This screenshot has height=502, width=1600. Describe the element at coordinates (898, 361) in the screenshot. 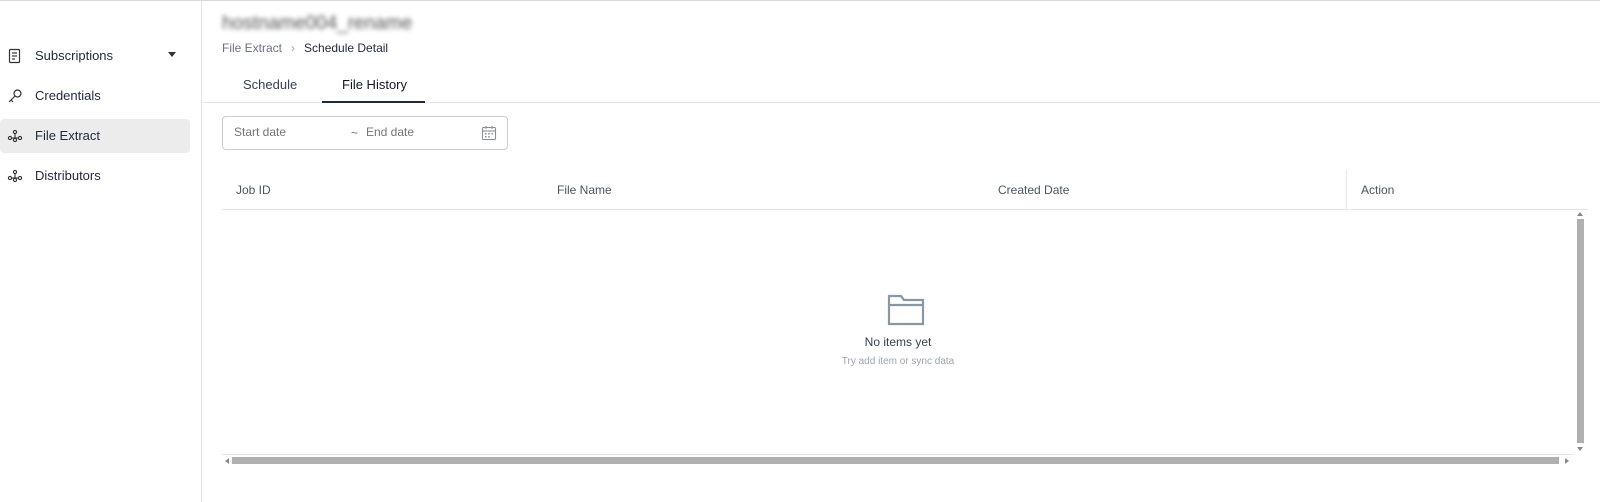

I see `empty-state-subtitle: Try add item or sync data` at that location.